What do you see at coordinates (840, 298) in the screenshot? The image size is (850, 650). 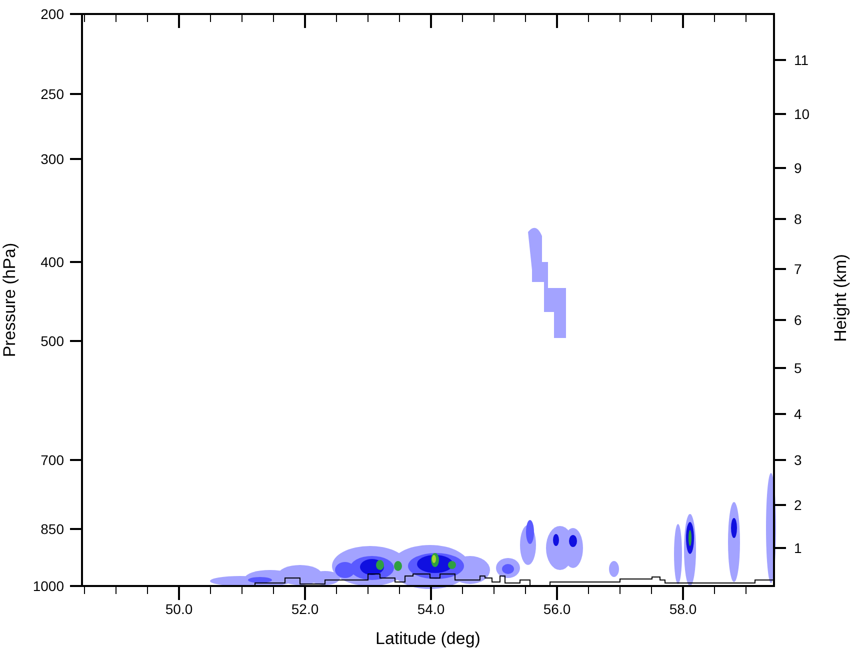 I see `axis-title: Height (km)` at bounding box center [840, 298].